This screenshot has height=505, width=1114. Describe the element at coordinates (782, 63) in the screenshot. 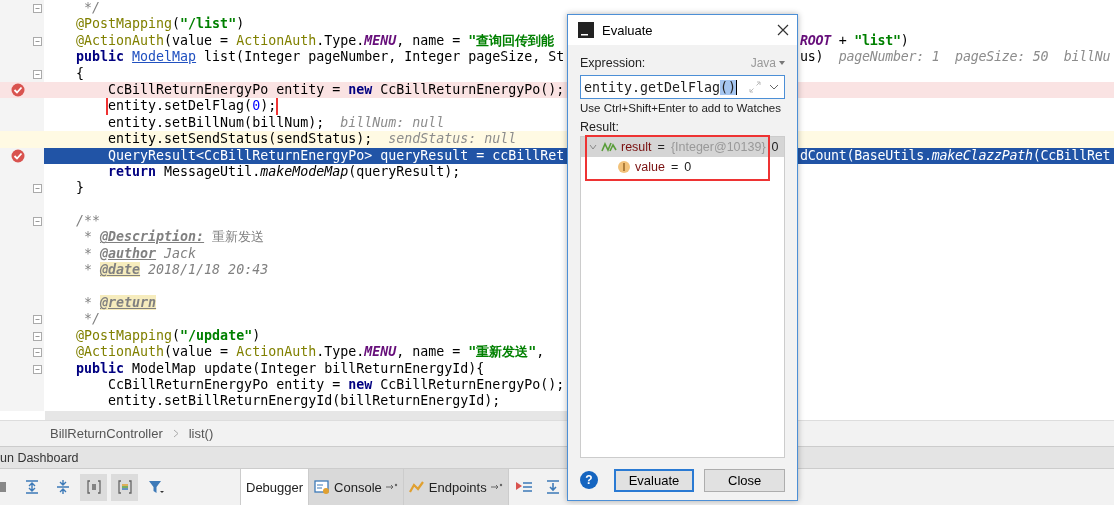

I see `dropdown-arrow-icon` at that location.